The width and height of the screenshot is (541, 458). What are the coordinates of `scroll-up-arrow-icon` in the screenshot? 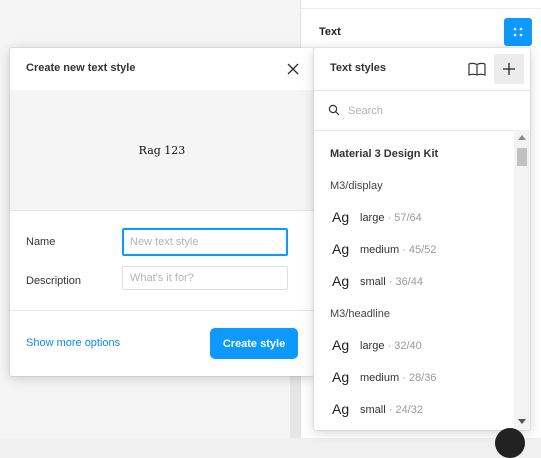 It's located at (522, 137).